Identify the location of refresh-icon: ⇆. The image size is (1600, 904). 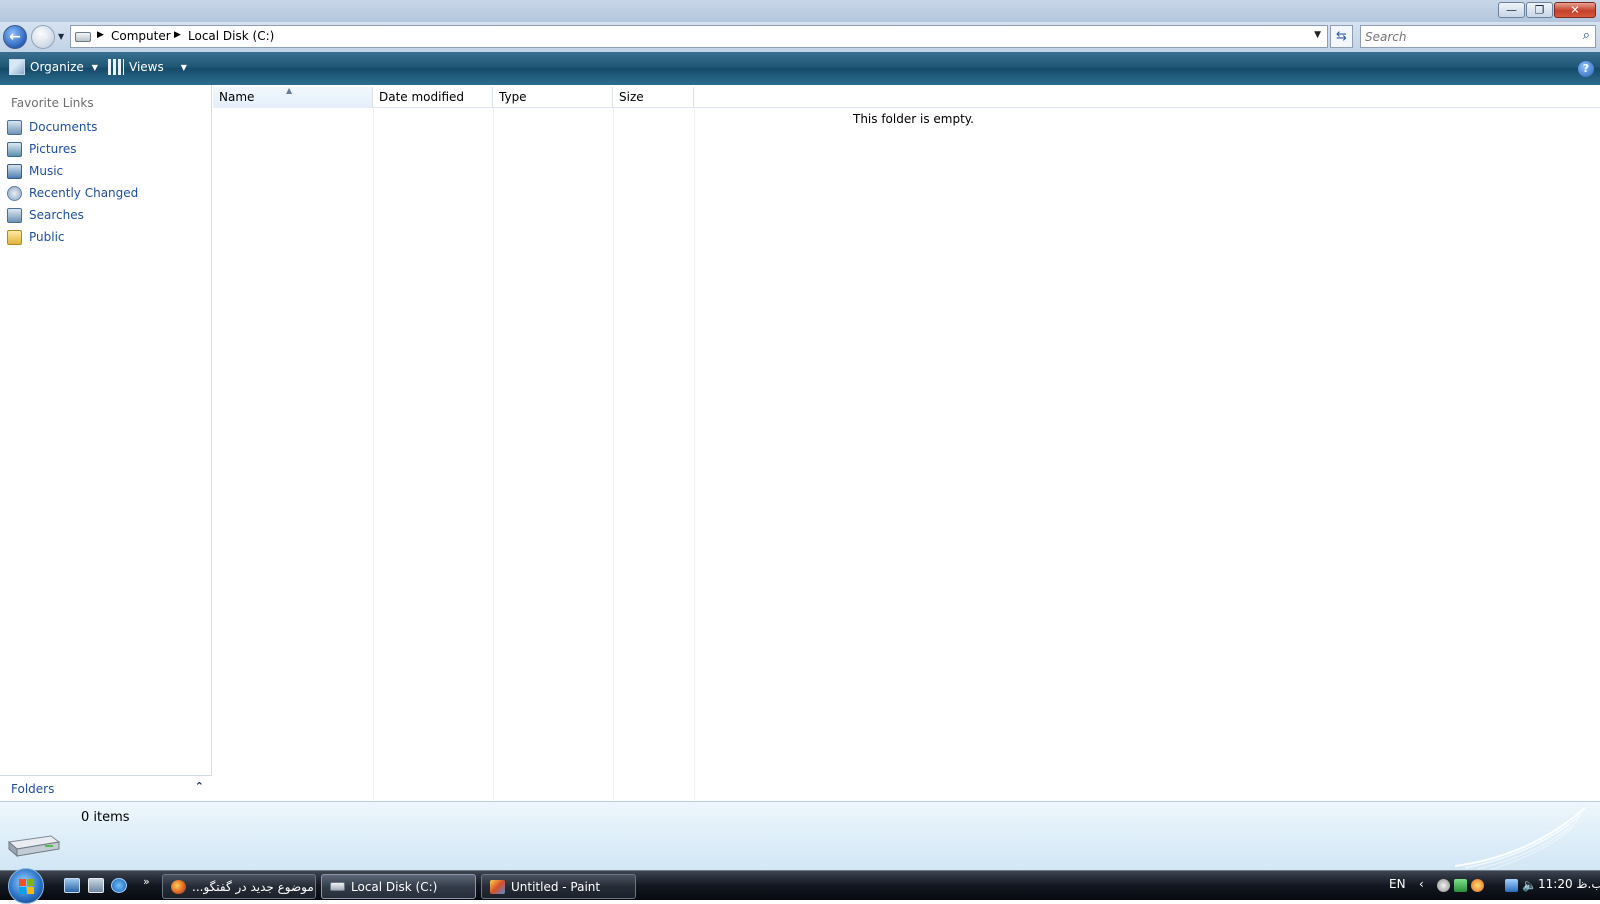
(1341, 36).